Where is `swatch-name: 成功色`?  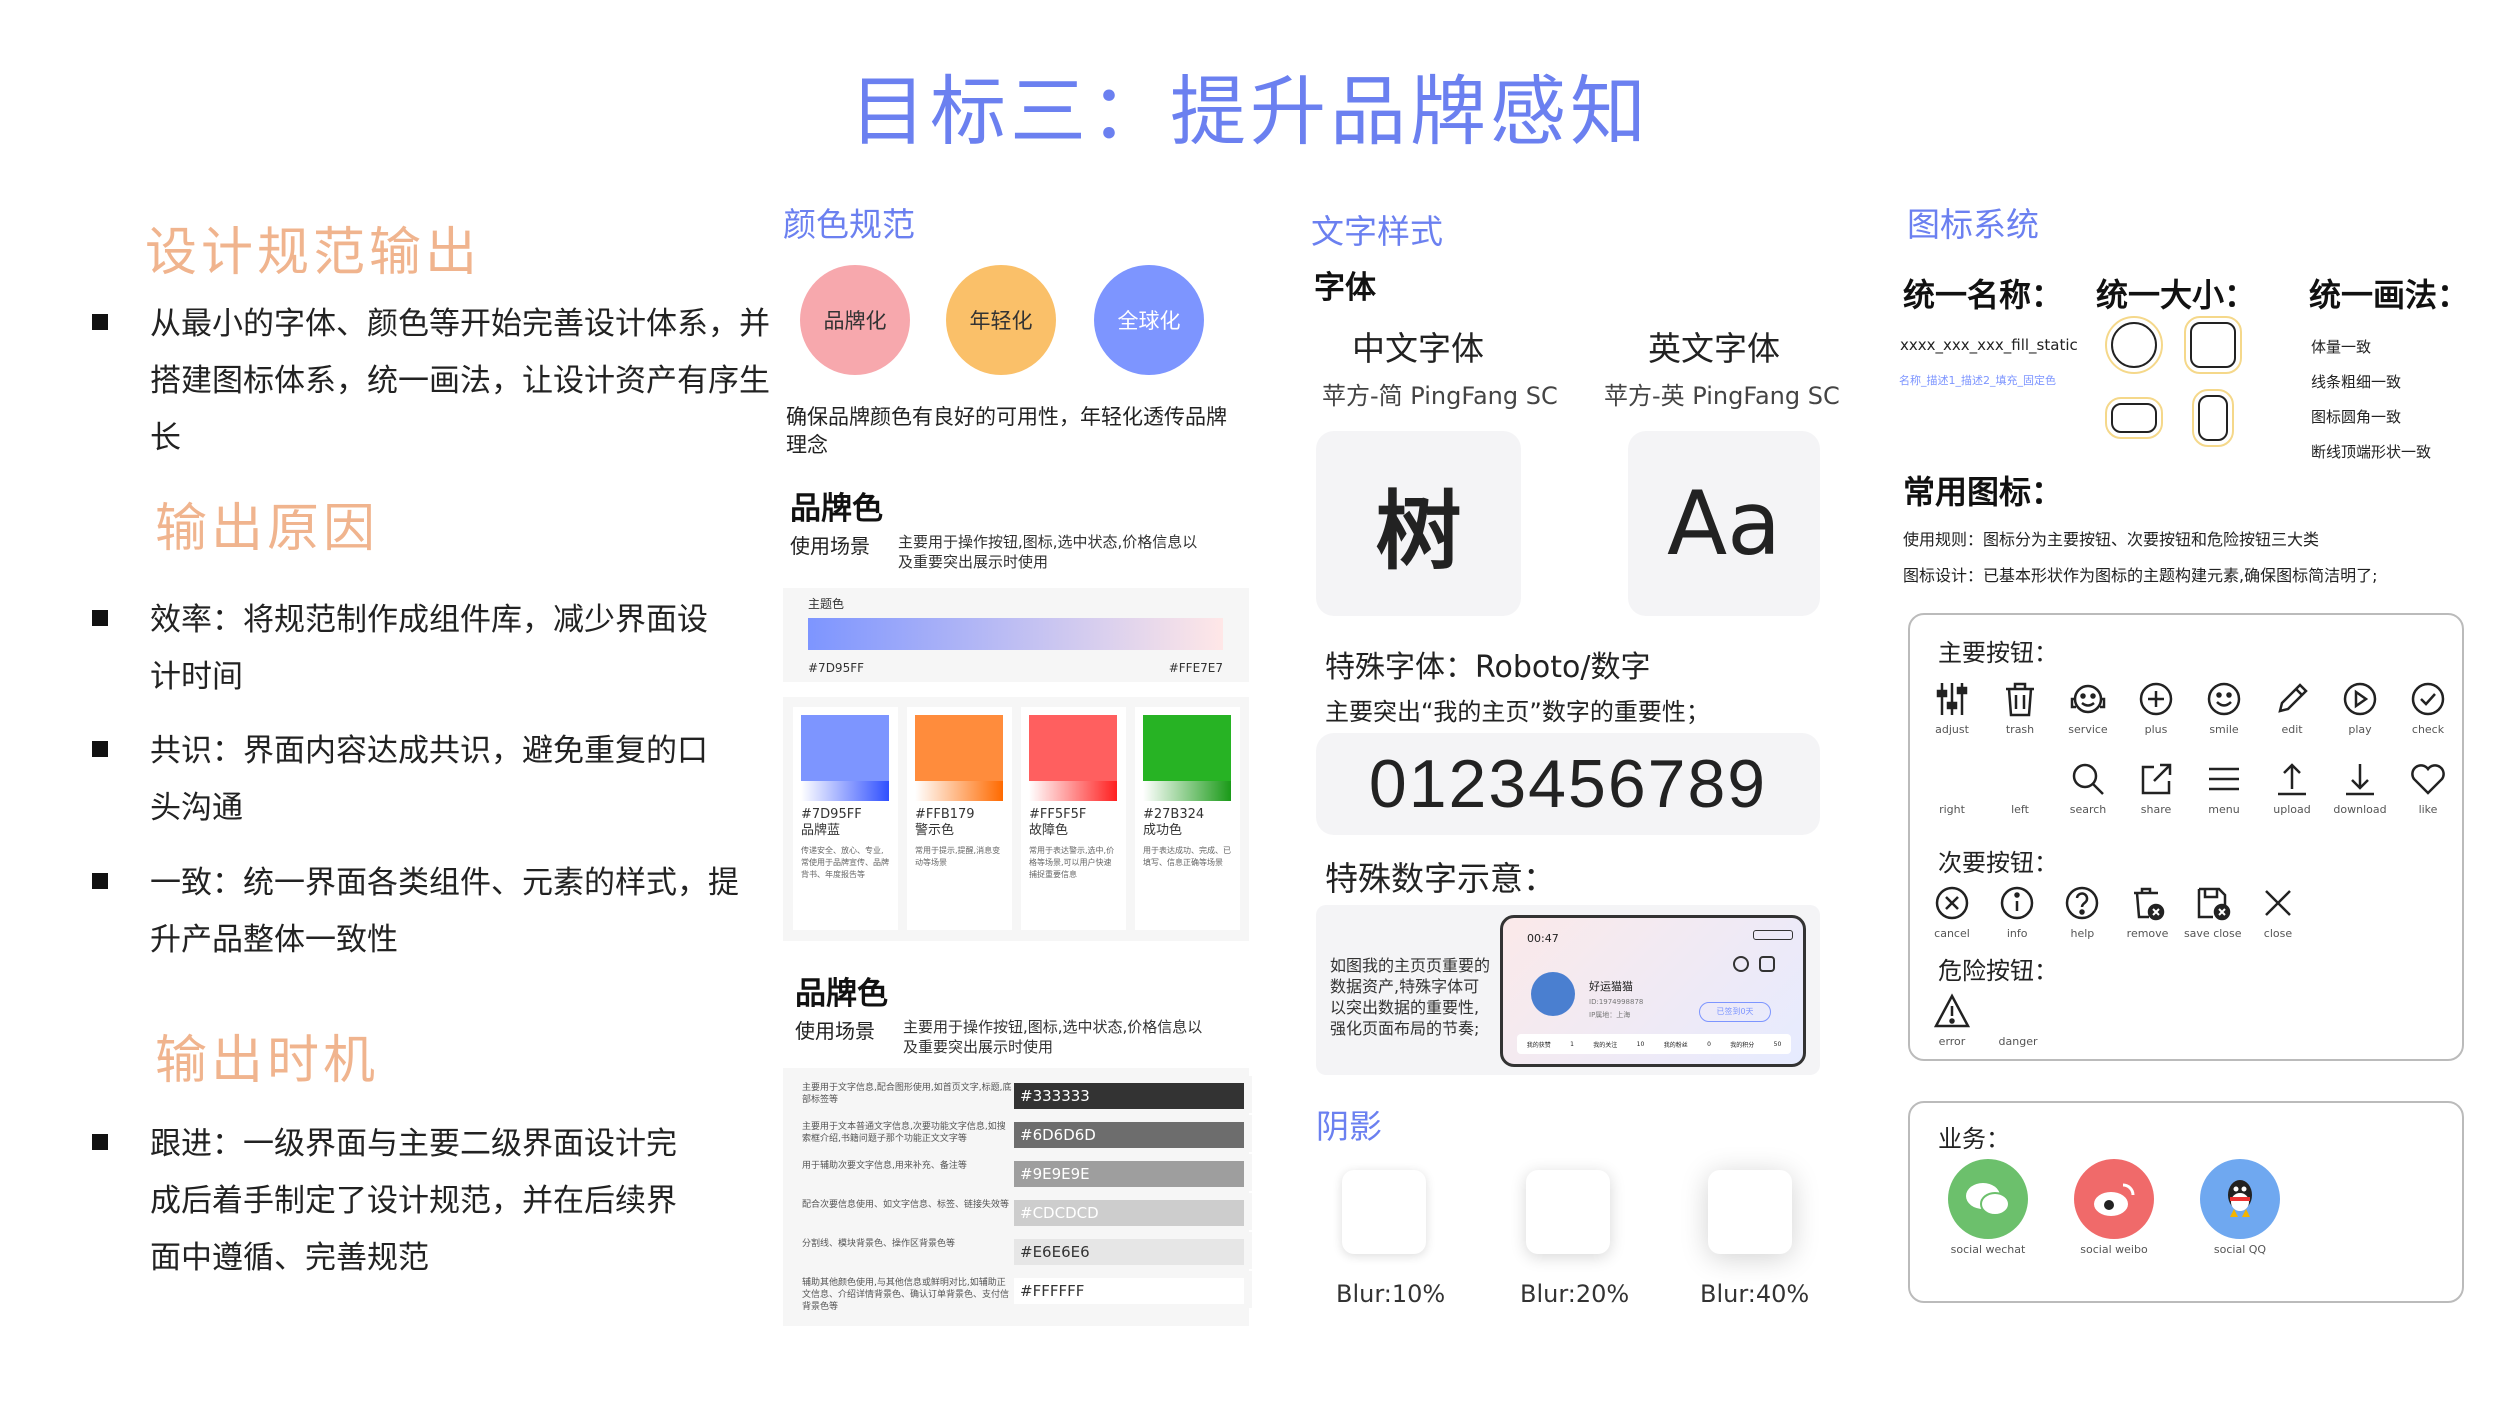 swatch-name: 成功色 is located at coordinates (1163, 830).